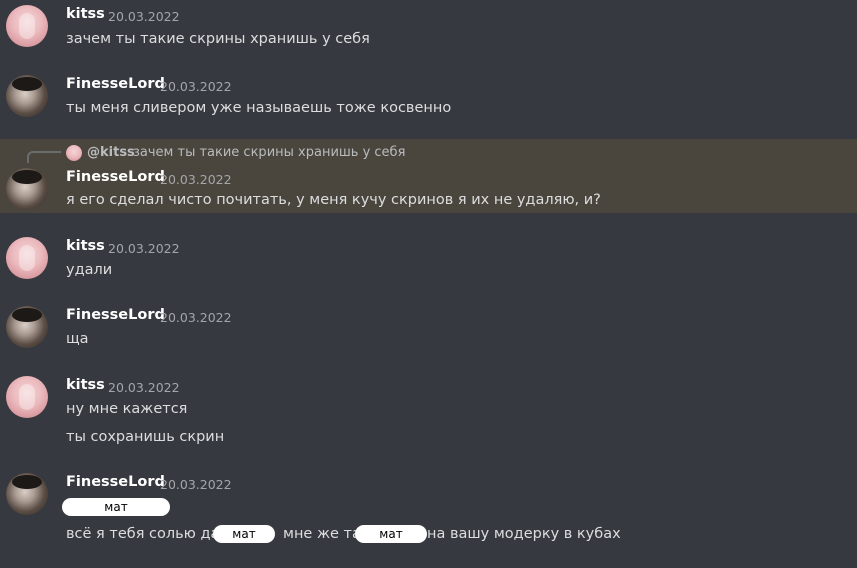 The height and width of the screenshot is (568, 857). What do you see at coordinates (89, 270) in the screenshot?
I see `message-text: удали` at bounding box center [89, 270].